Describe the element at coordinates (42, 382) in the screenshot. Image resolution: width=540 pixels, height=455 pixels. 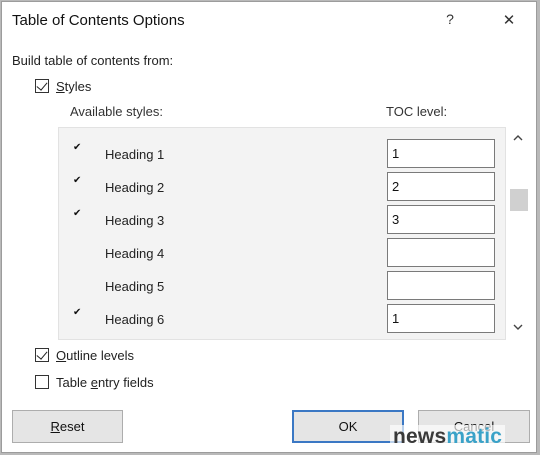
I see `table-entry-fields-checkbox` at that location.